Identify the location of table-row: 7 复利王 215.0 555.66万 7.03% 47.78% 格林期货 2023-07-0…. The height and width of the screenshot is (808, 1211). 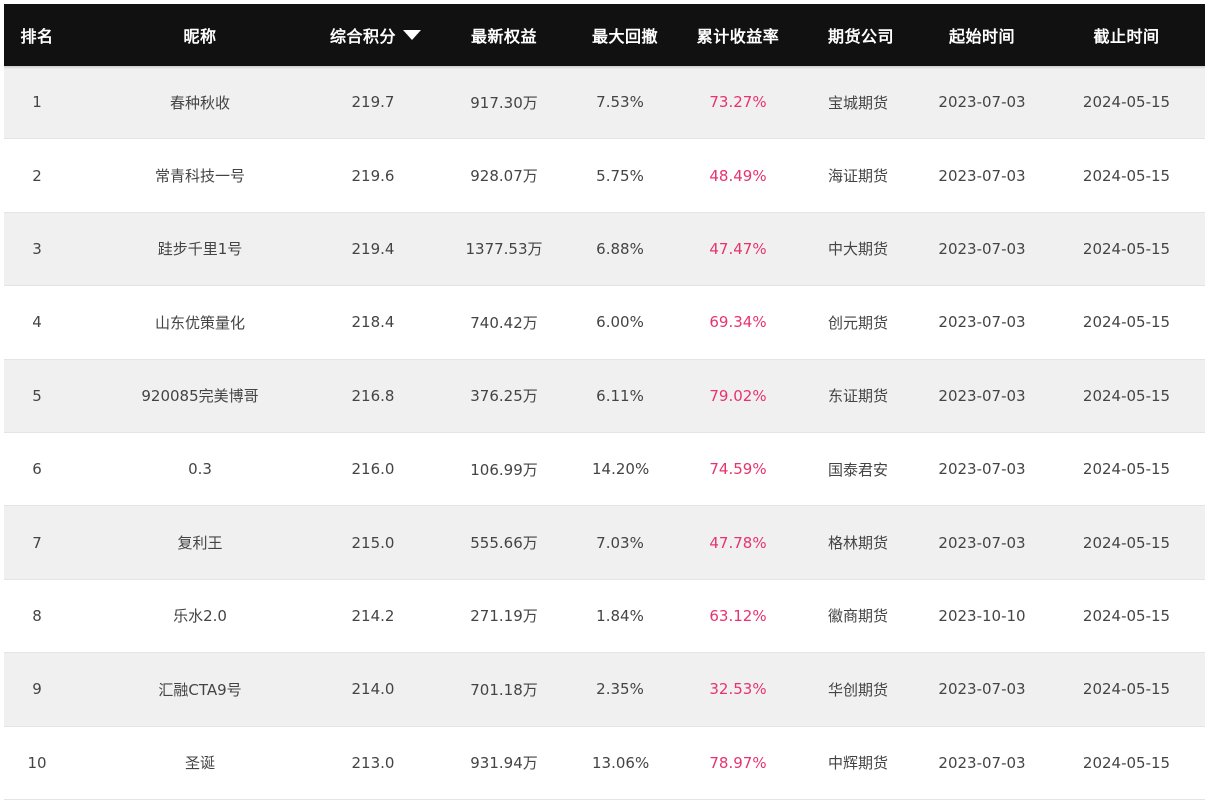
(604, 543).